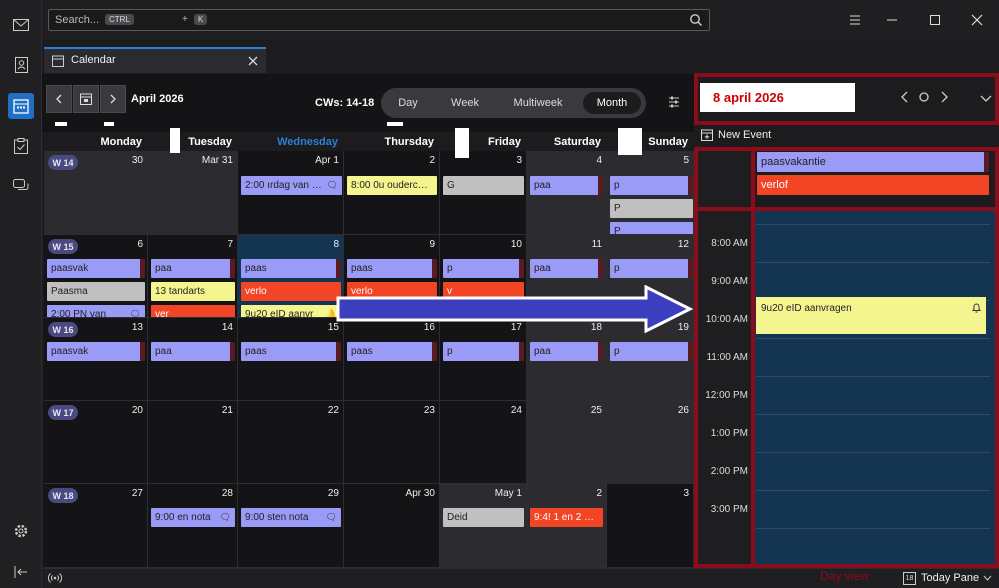 This screenshot has height=588, width=999. What do you see at coordinates (696, 20) in the screenshot?
I see `search-icon` at bounding box center [696, 20].